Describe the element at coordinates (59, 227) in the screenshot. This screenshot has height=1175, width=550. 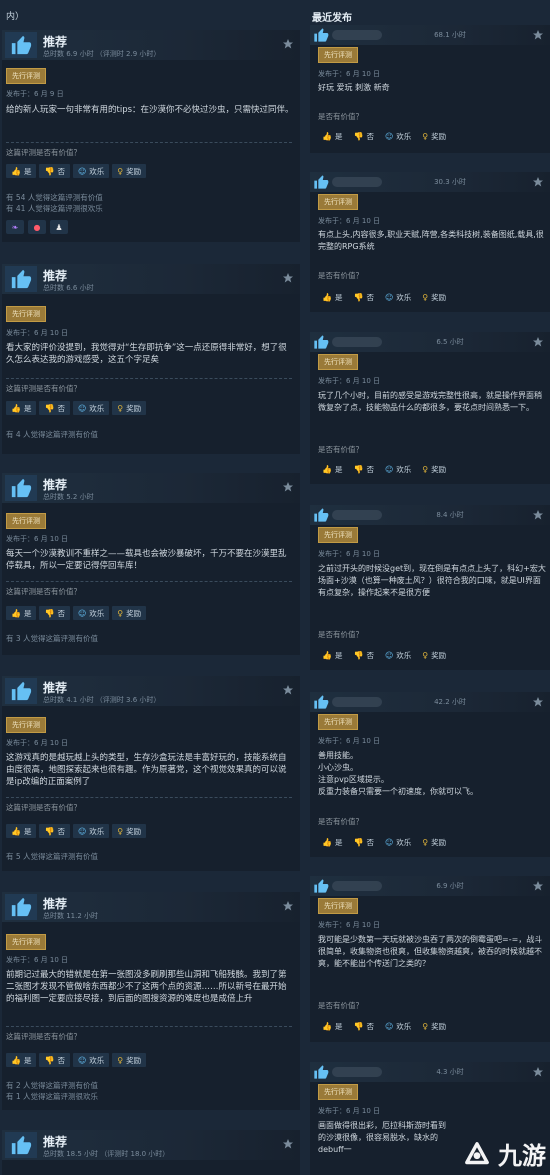
I see `award-3-icon: ♟` at that location.